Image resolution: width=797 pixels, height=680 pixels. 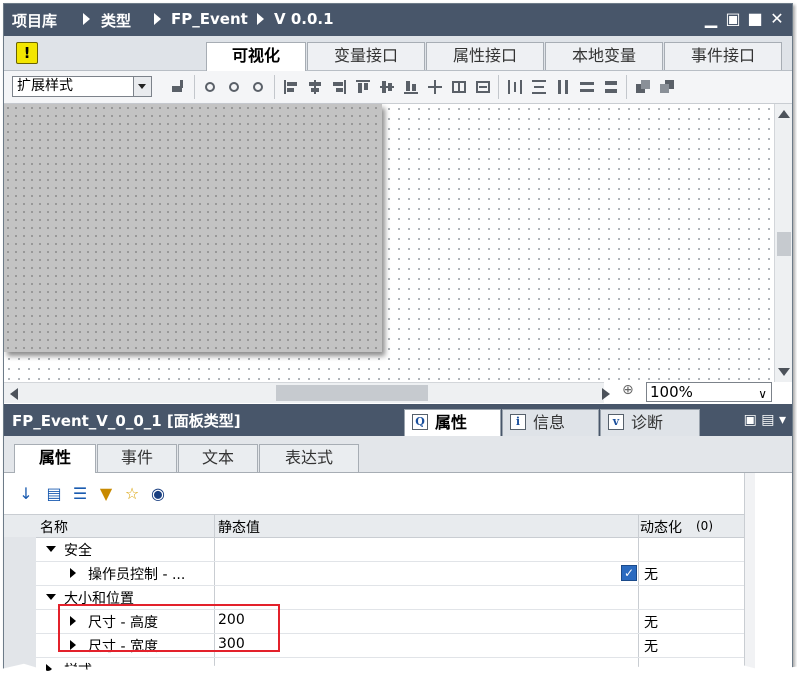 I want to click on style-select: 扩展样式, so click(x=82, y=86).